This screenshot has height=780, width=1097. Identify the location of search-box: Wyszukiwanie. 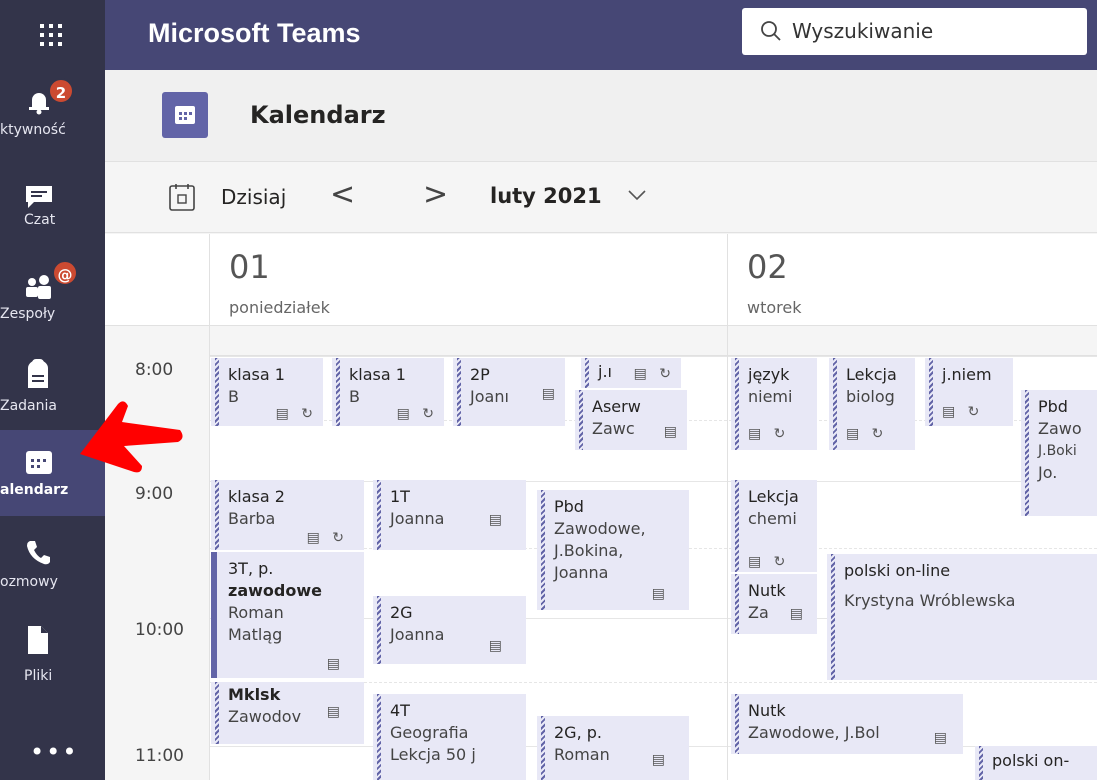
(914, 31).